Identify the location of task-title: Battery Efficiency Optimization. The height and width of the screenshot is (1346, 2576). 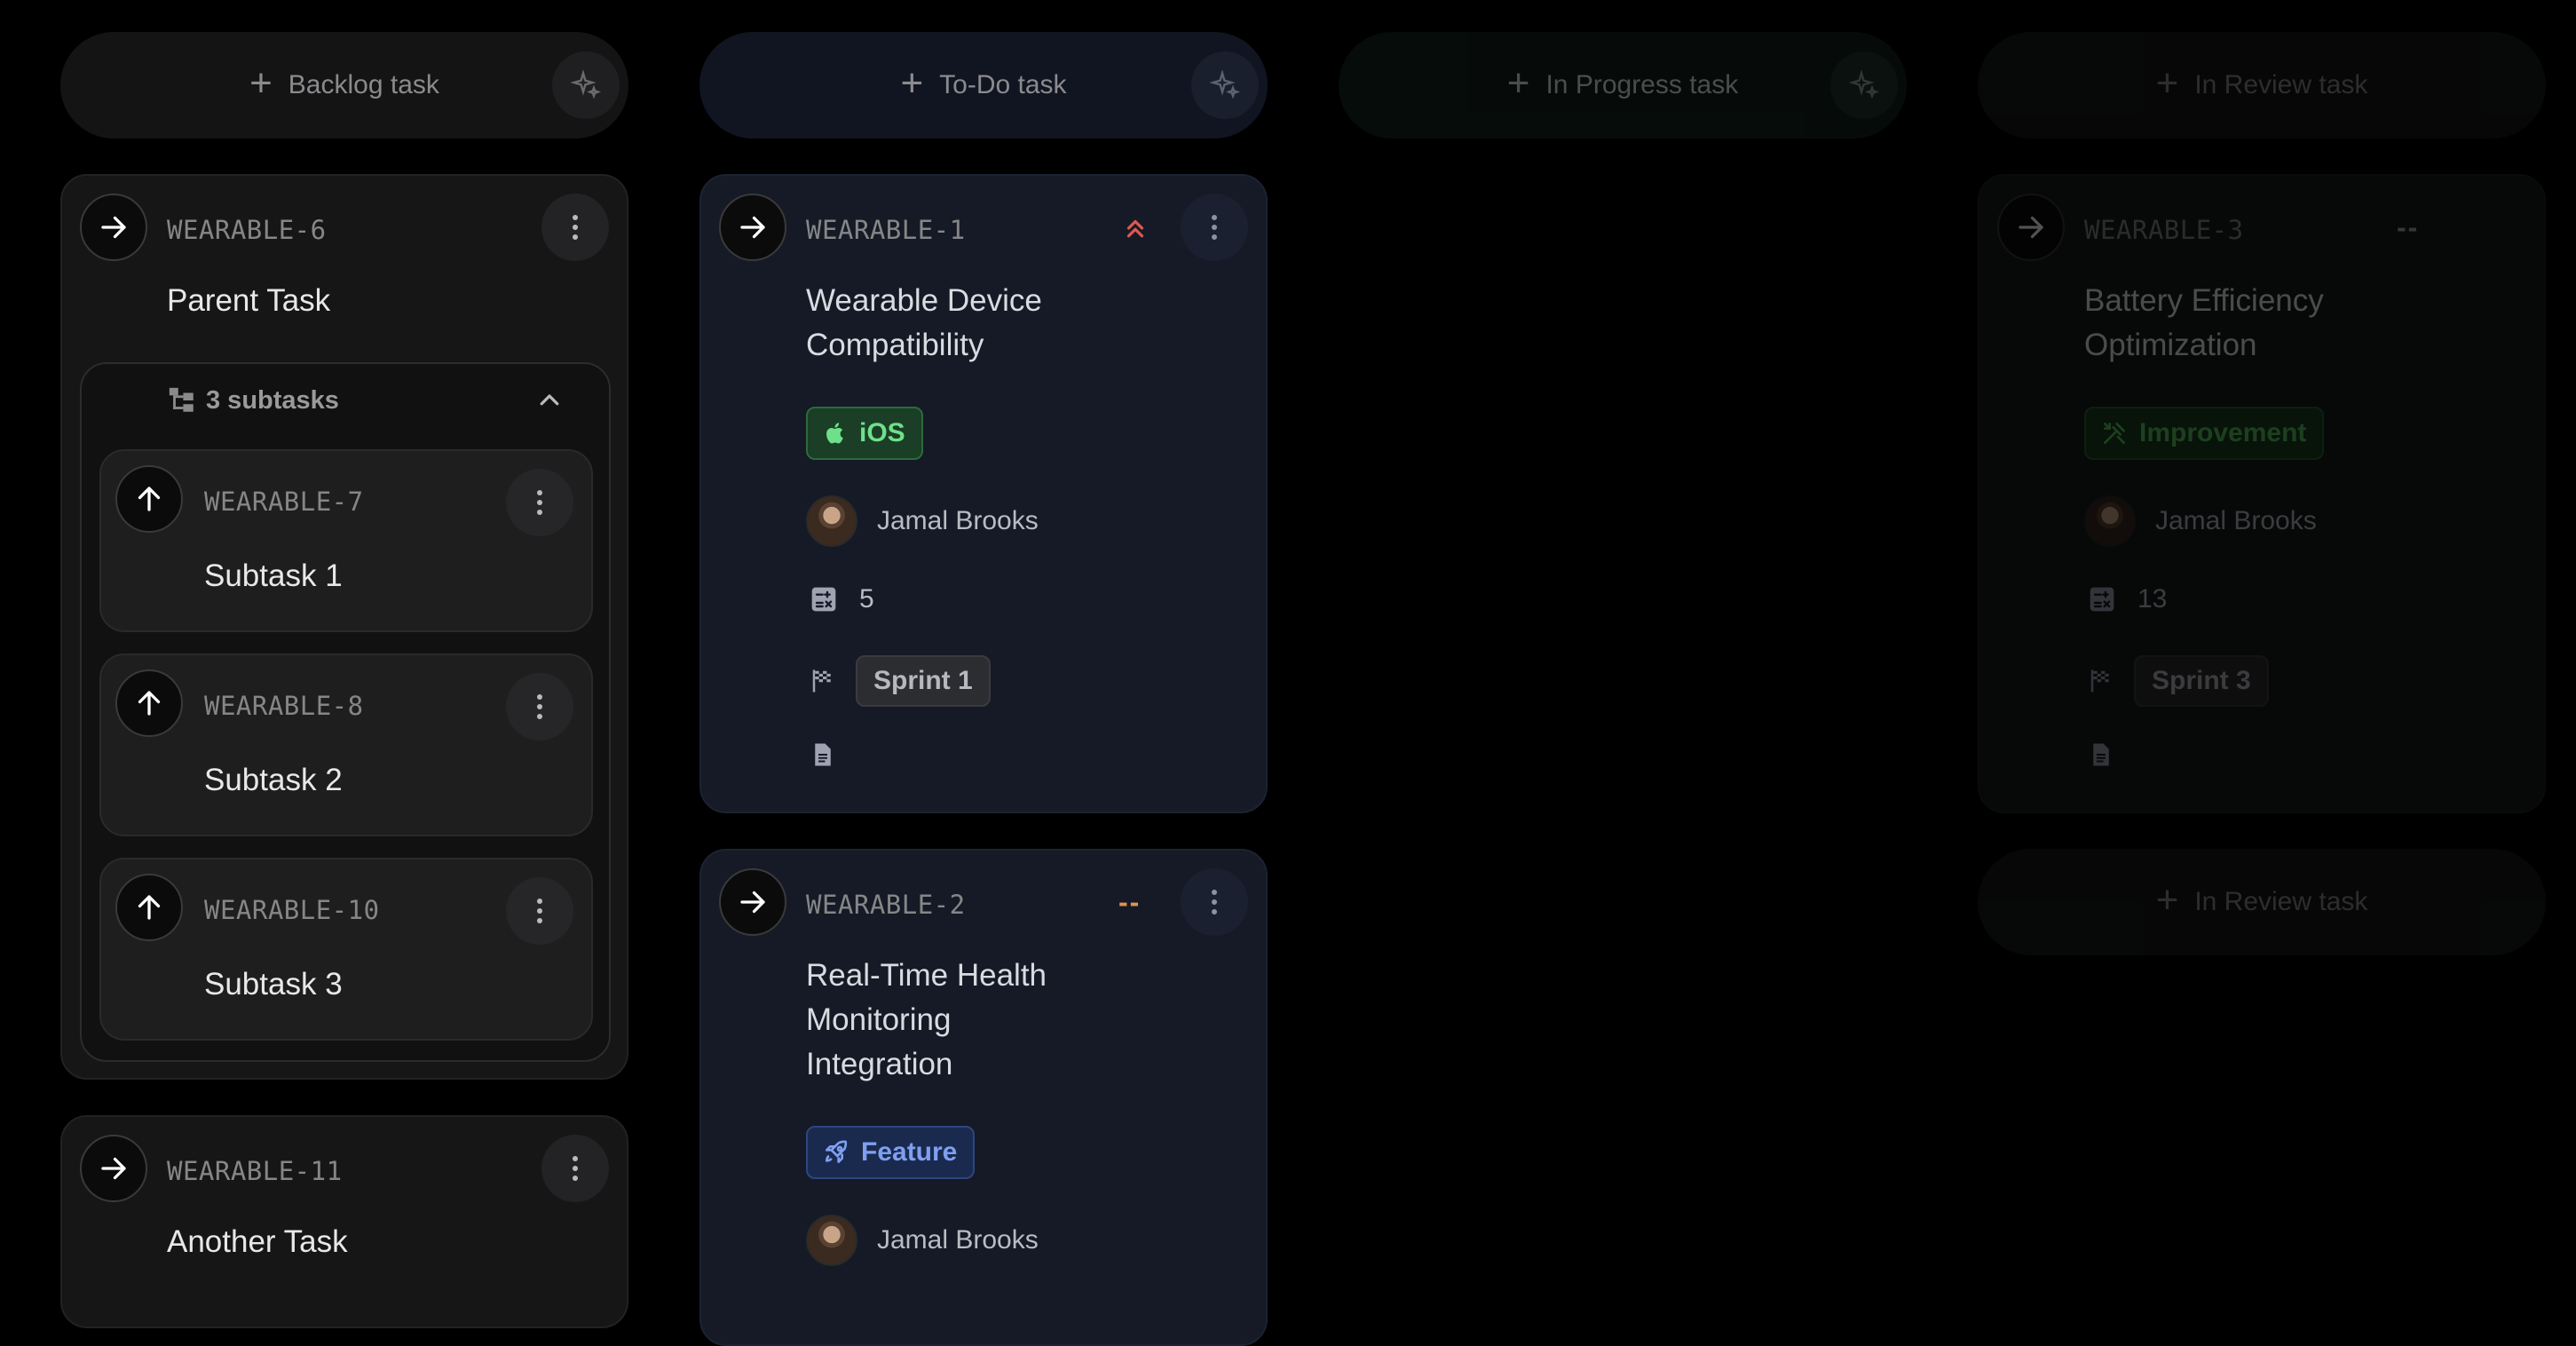
(2204, 323).